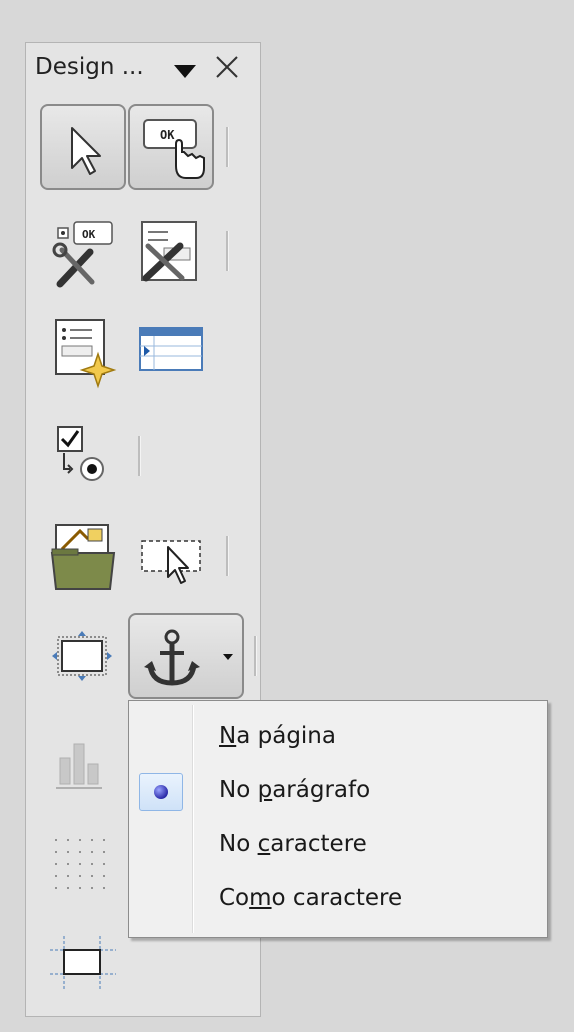 The width and height of the screenshot is (574, 1032). I want to click on select-button, so click(83, 147).